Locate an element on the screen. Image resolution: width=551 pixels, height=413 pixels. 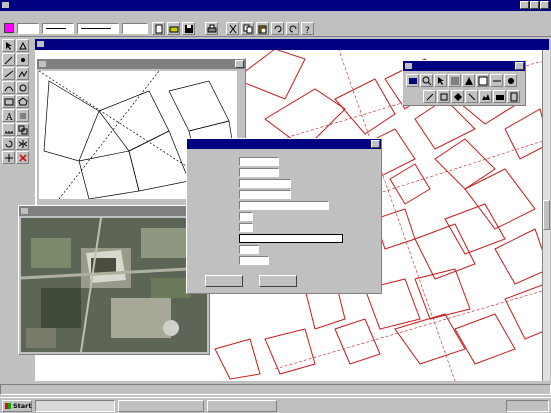
new-file-icon is located at coordinates (158, 28).